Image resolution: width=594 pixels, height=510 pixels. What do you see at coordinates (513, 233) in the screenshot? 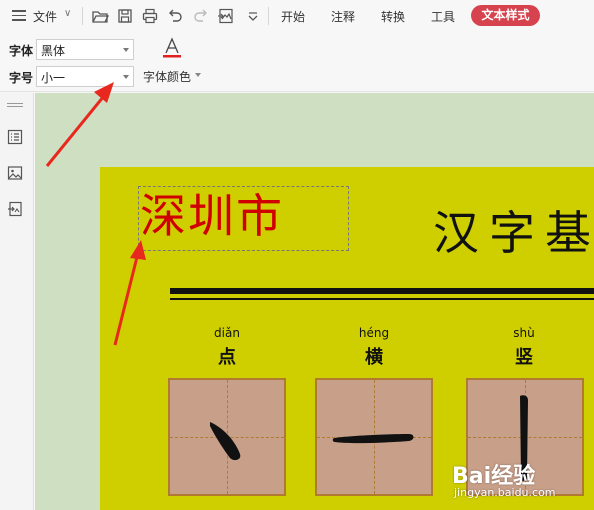
I see `page-title: 汉字基` at bounding box center [513, 233].